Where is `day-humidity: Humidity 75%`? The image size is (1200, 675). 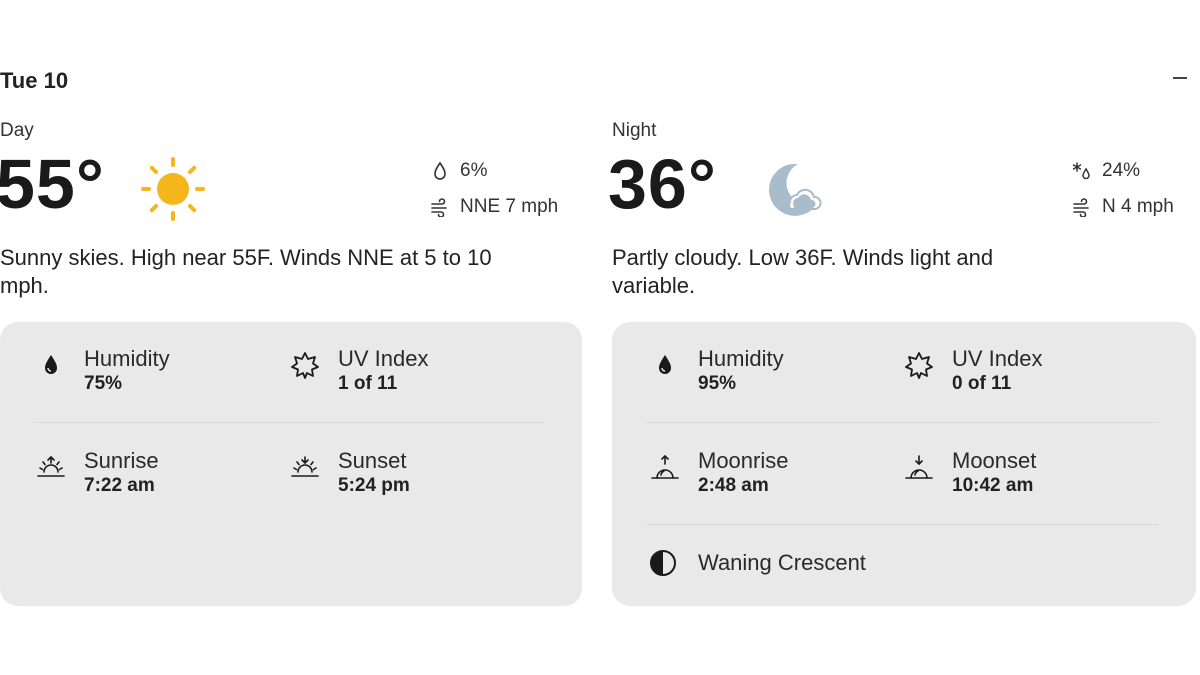
day-humidity: Humidity 75% is located at coordinates (103, 371).